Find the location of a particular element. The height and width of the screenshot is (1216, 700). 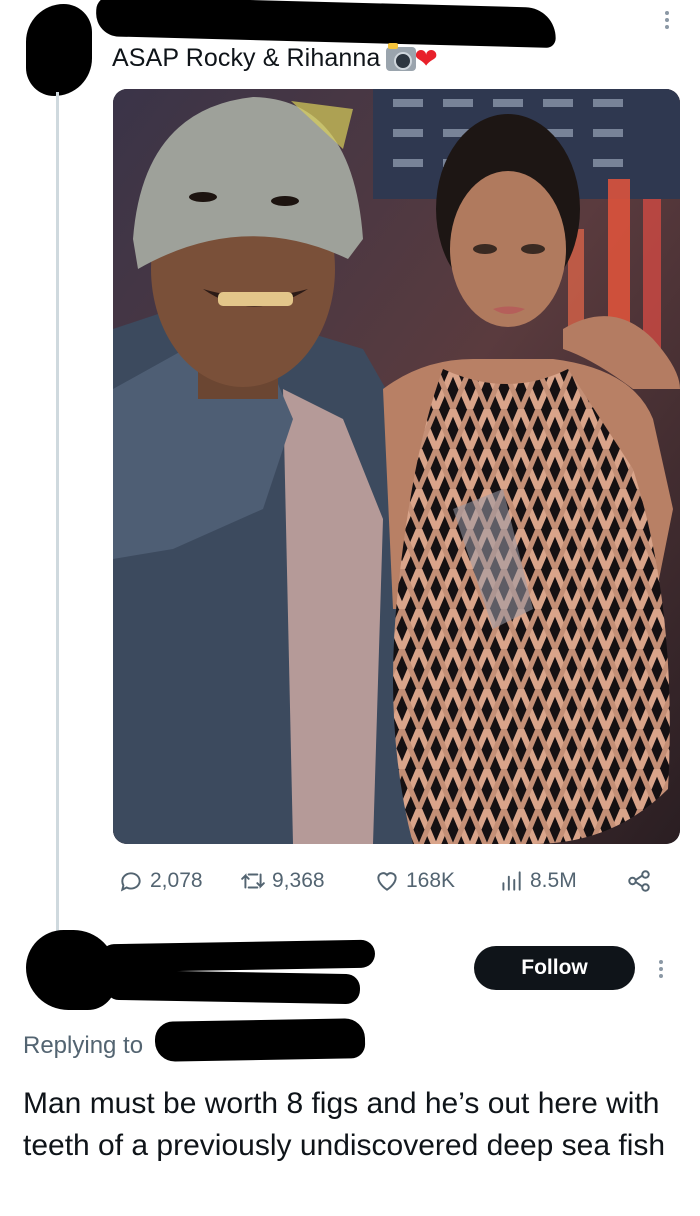

redacted-avatar is located at coordinates (59, 50).